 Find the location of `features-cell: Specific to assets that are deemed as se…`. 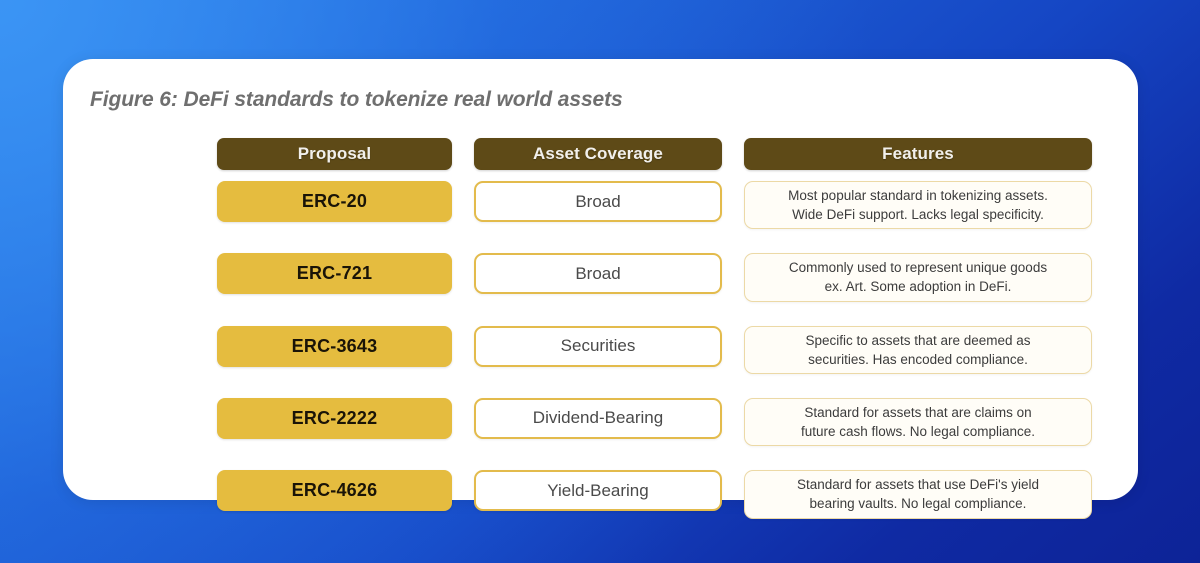

features-cell: Specific to assets that are deemed as se… is located at coordinates (918, 349).